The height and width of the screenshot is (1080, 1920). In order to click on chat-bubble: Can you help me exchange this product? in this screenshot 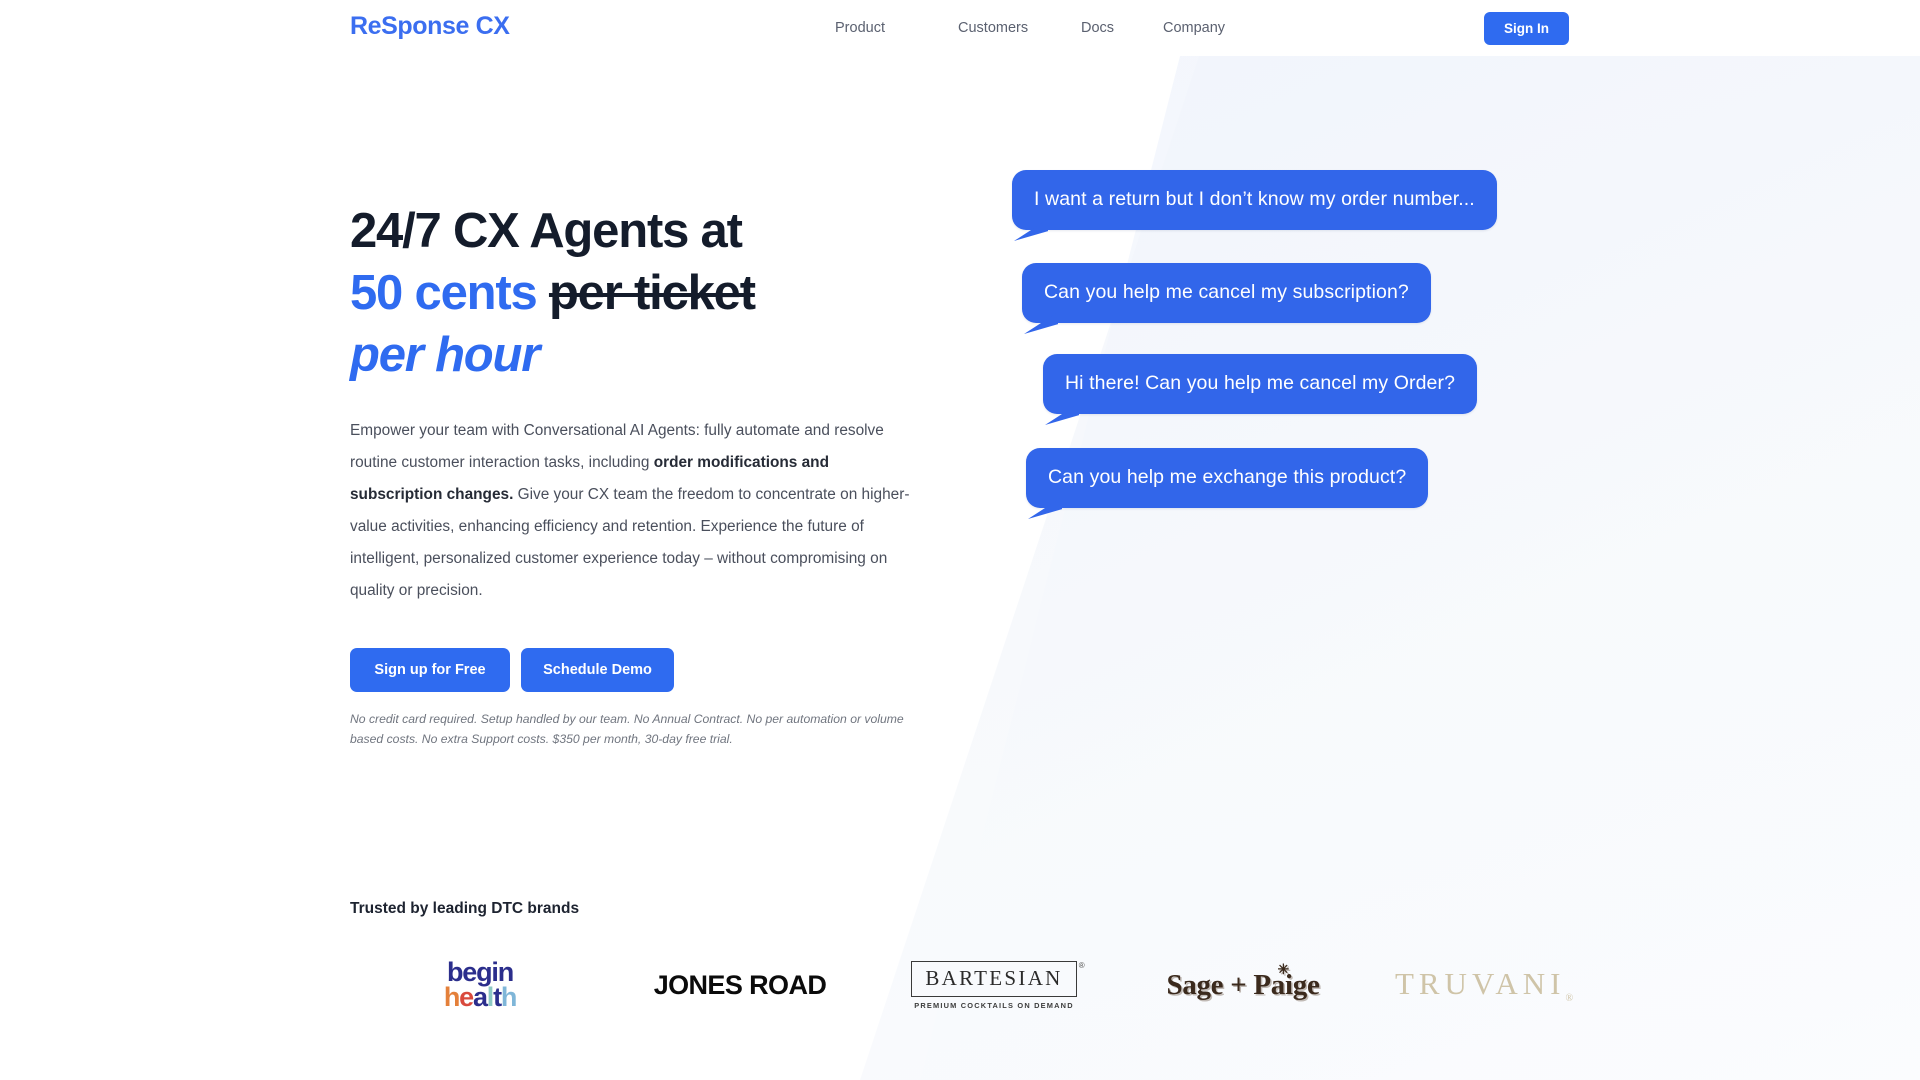, I will do `click(1227, 478)`.